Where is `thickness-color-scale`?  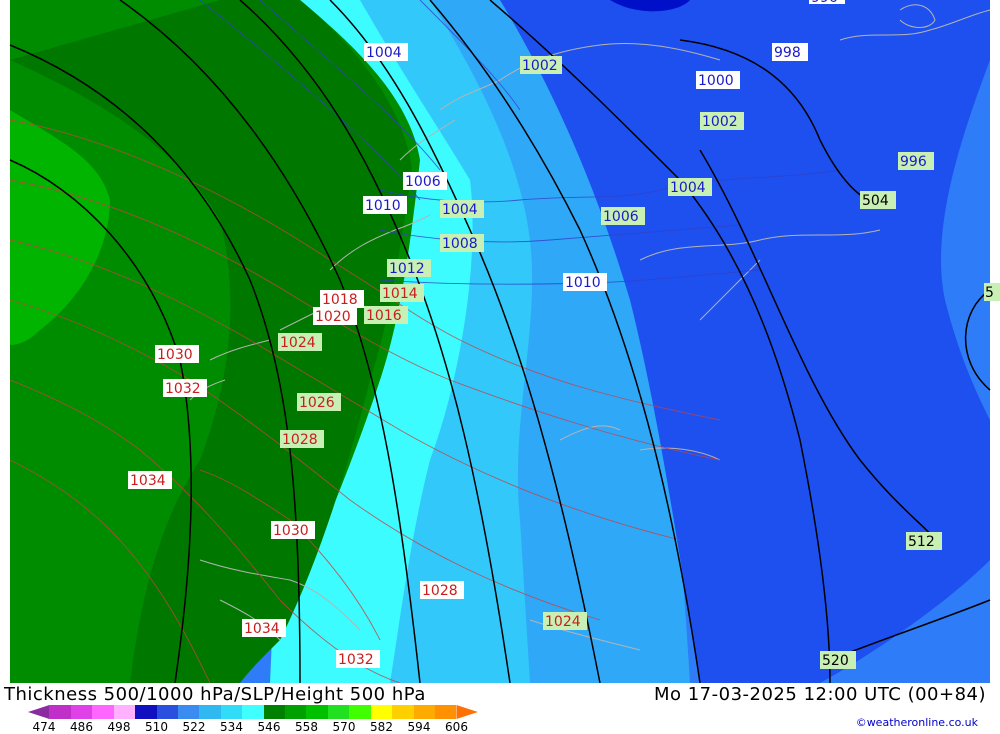
thickness-color-scale is located at coordinates (253, 712).